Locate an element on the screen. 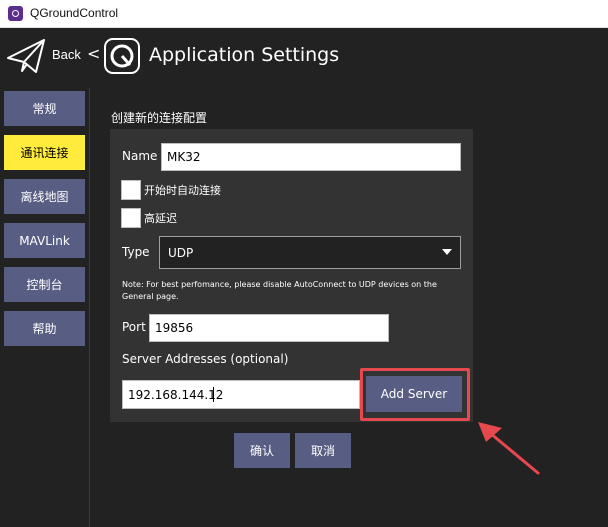 This screenshot has width=608, height=527. server-address-input: 192.168.144.12 is located at coordinates (241, 394).